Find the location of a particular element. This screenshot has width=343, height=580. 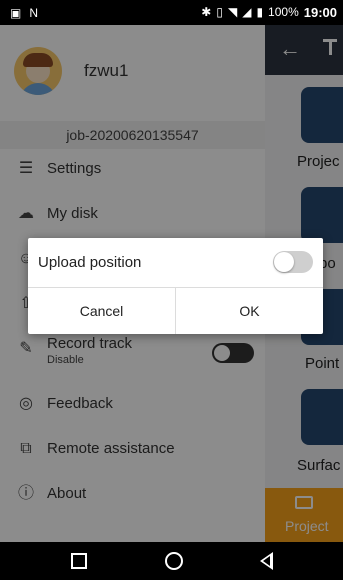

bluetooth-icon: ✱ is located at coordinates (206, 12).